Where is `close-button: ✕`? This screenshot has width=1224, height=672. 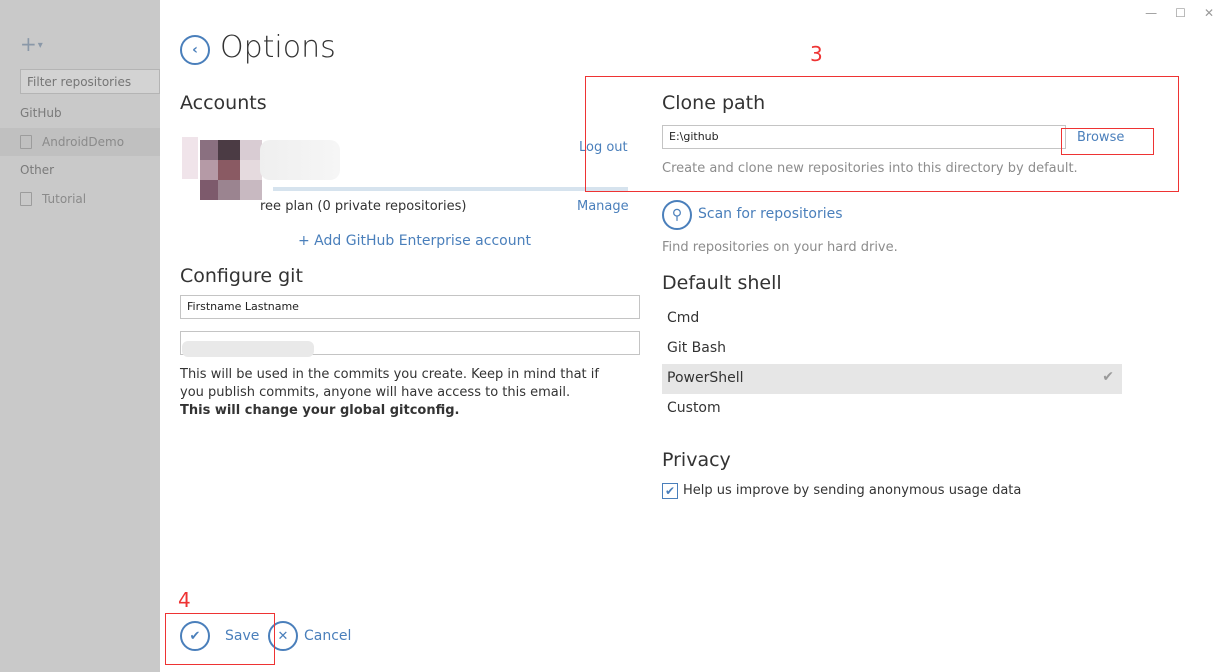
close-button: ✕ is located at coordinates (1209, 13).